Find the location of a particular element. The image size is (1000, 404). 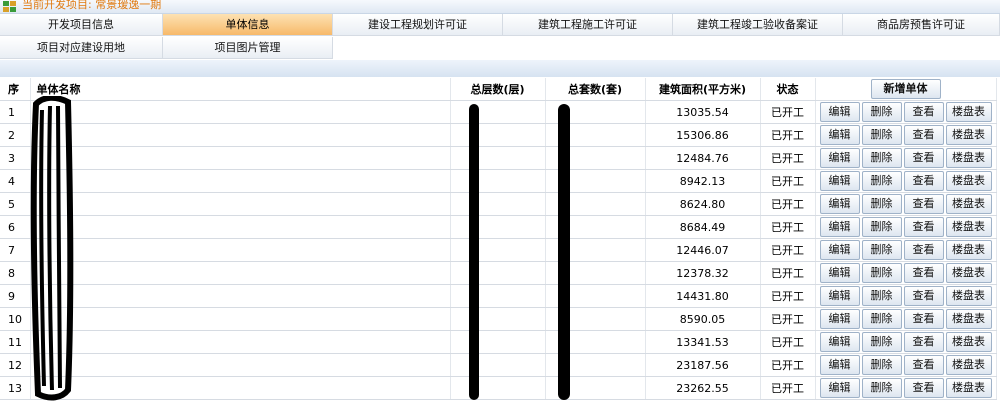

row-seq: 11 is located at coordinates (15, 342).